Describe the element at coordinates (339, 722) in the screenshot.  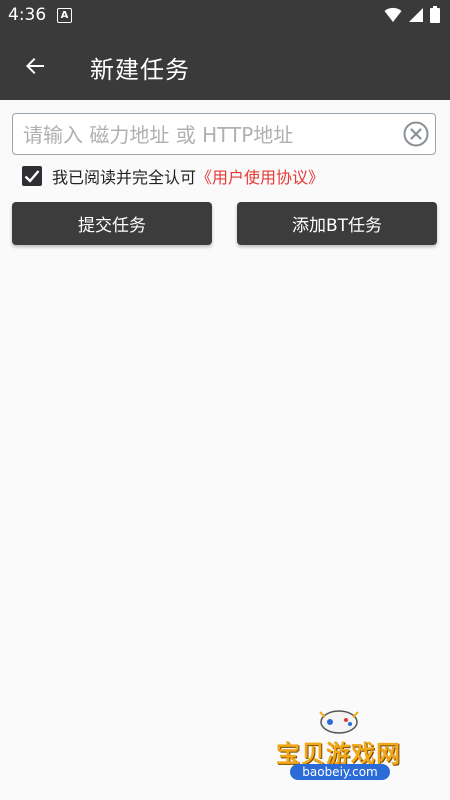
I see `gamepad-icon` at that location.